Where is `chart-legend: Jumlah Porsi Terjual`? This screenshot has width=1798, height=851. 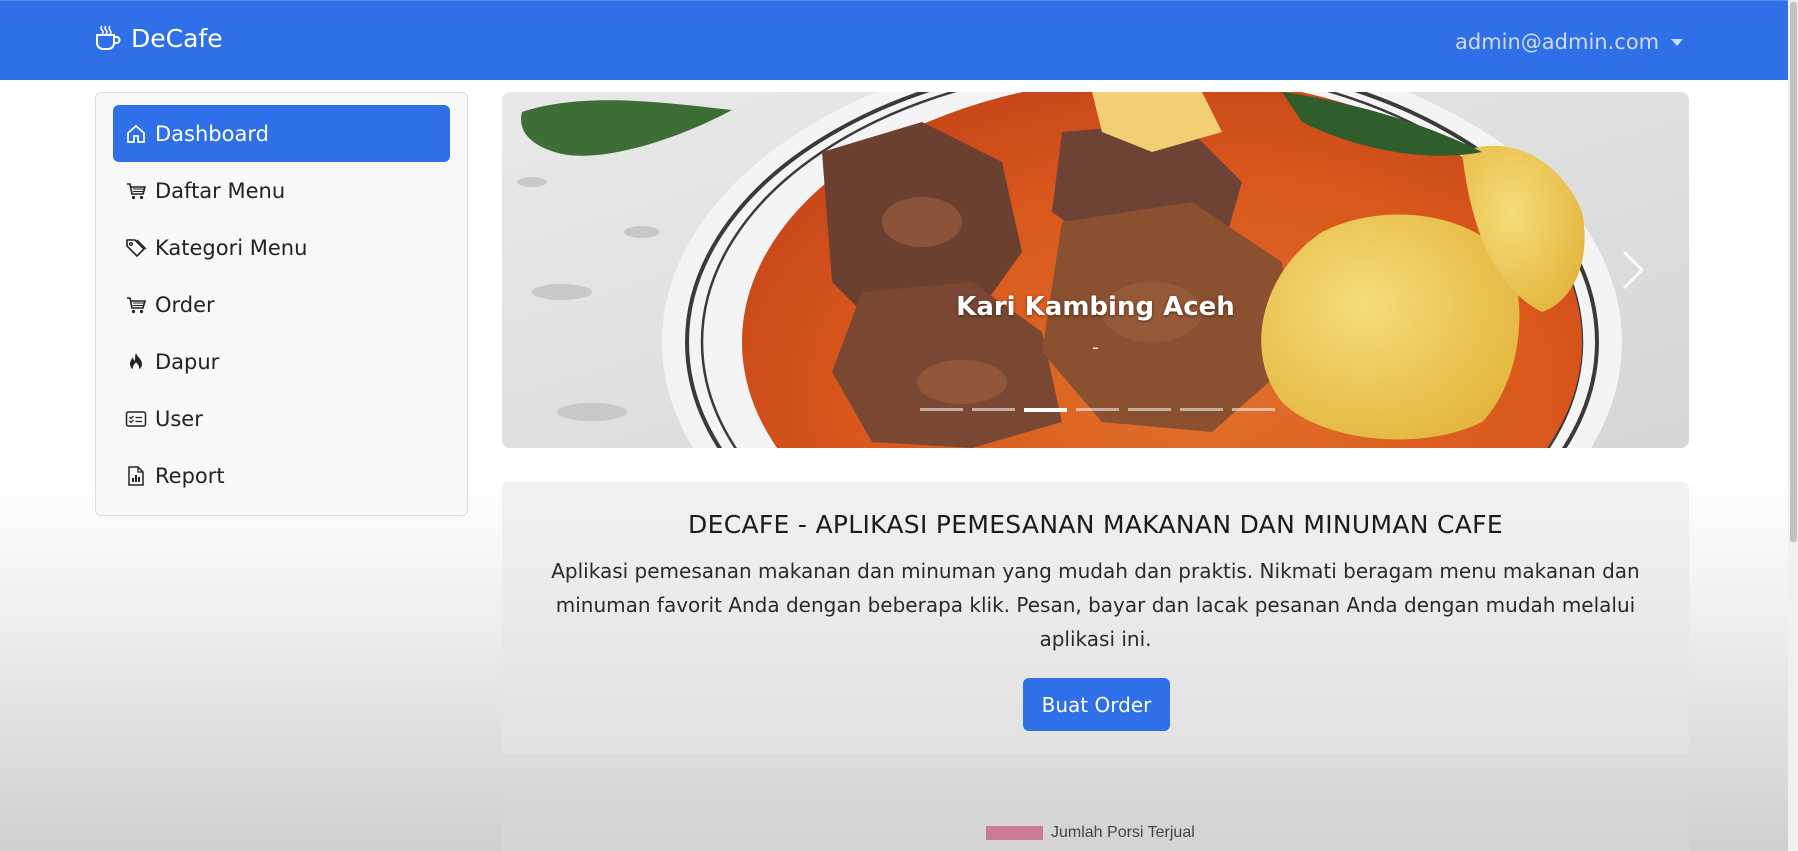 chart-legend: Jumlah Porsi Terjual is located at coordinates (1090, 833).